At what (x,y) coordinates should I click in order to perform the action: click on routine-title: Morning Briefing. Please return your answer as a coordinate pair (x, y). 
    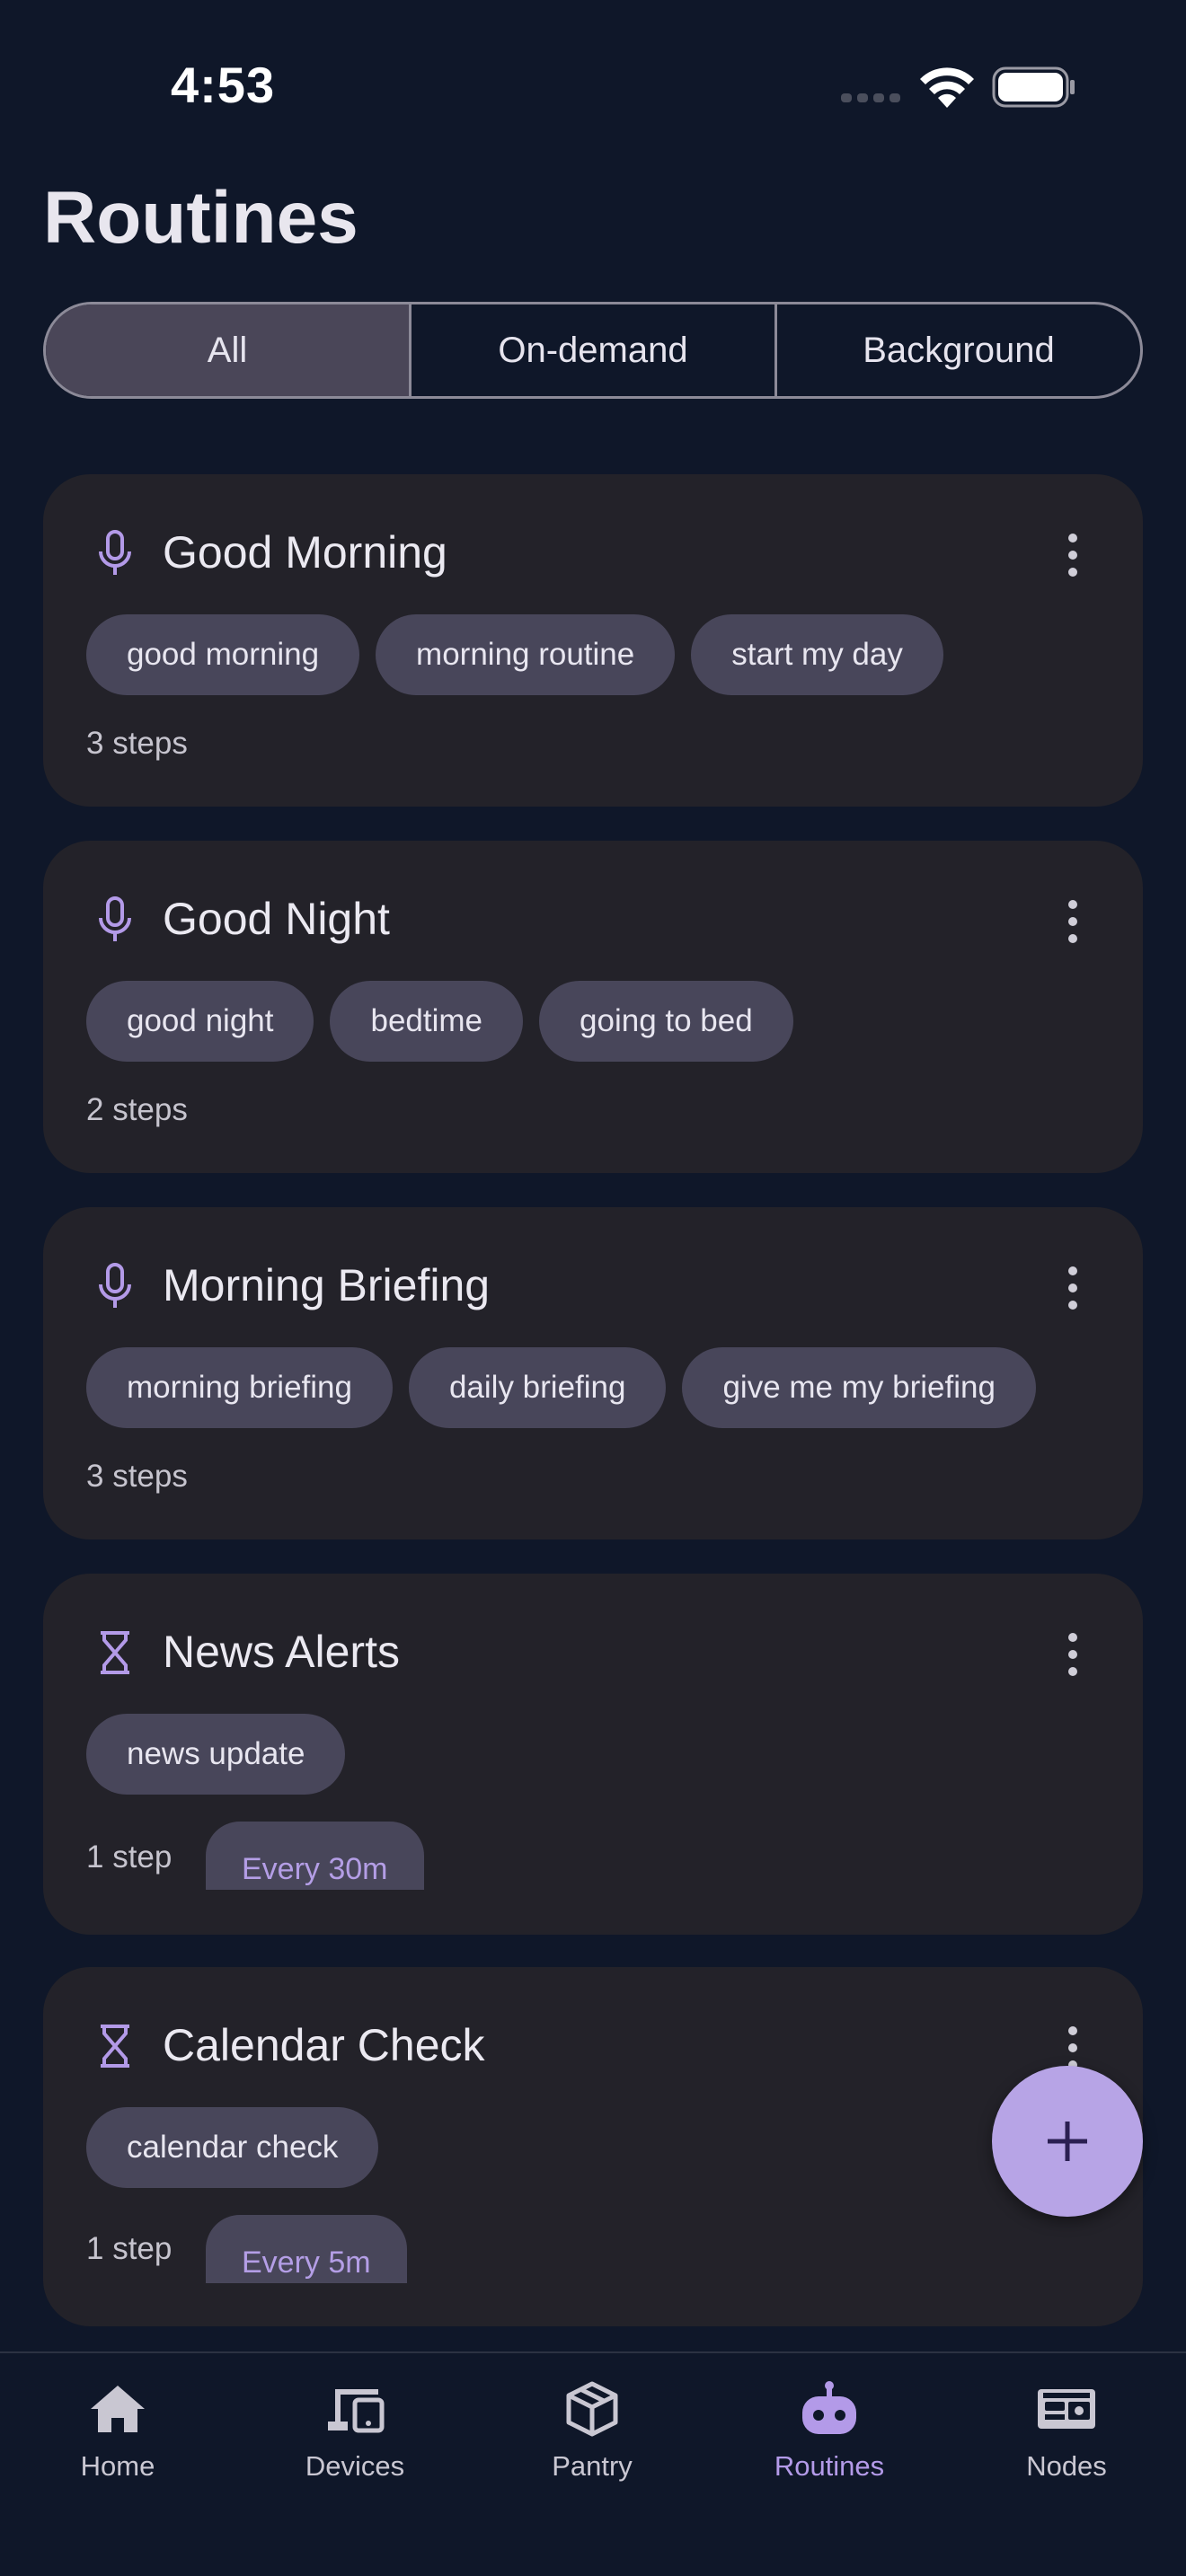
    Looking at the image, I should click on (327, 1285).